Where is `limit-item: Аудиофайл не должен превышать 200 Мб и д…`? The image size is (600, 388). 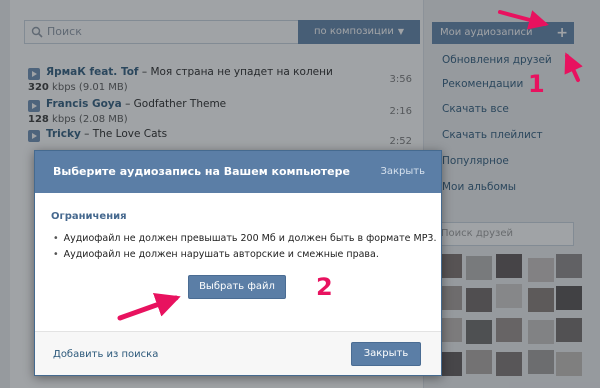 limit-item: Аудиофайл не должен превышать 200 Мб и д… is located at coordinates (245, 238).